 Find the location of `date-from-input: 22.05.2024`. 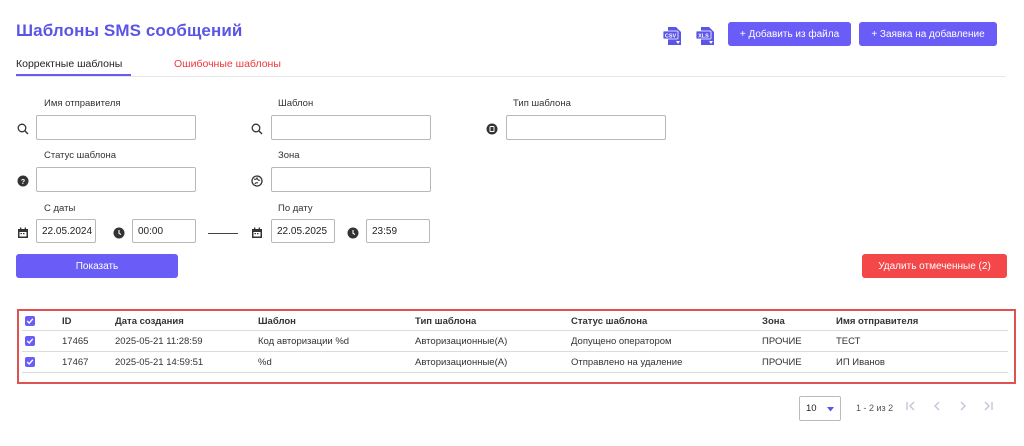

date-from-input: 22.05.2024 is located at coordinates (66, 231).